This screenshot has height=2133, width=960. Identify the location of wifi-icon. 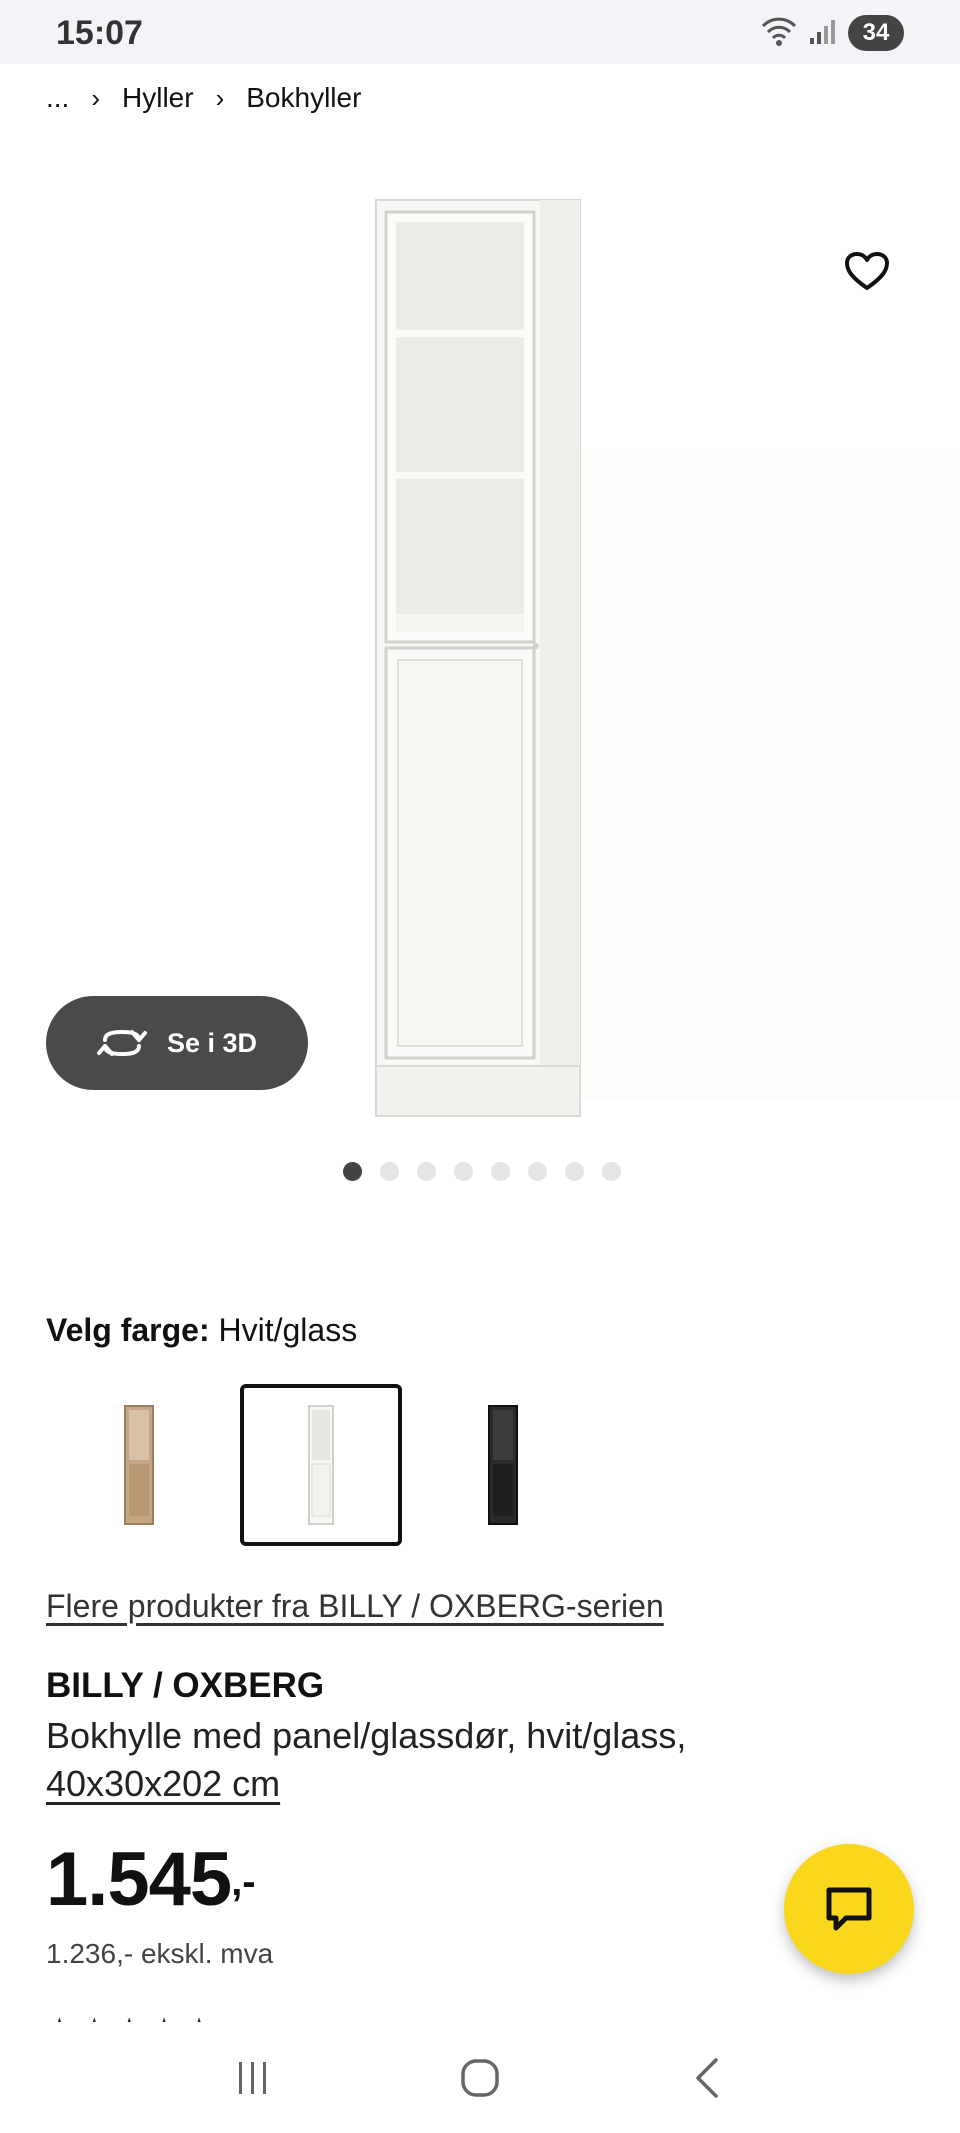
(779, 33).